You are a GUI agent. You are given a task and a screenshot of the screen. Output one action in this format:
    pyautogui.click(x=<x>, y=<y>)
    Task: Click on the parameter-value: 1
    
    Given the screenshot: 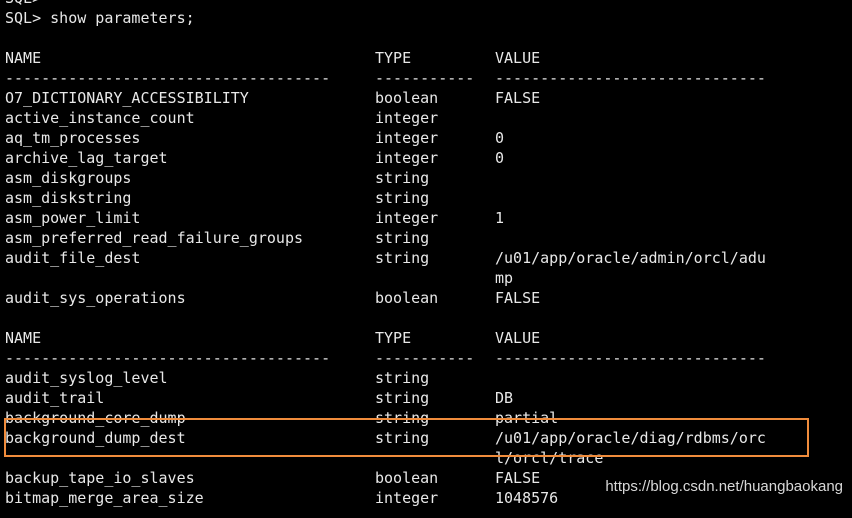 What is the action you would take?
    pyautogui.click(x=500, y=218)
    